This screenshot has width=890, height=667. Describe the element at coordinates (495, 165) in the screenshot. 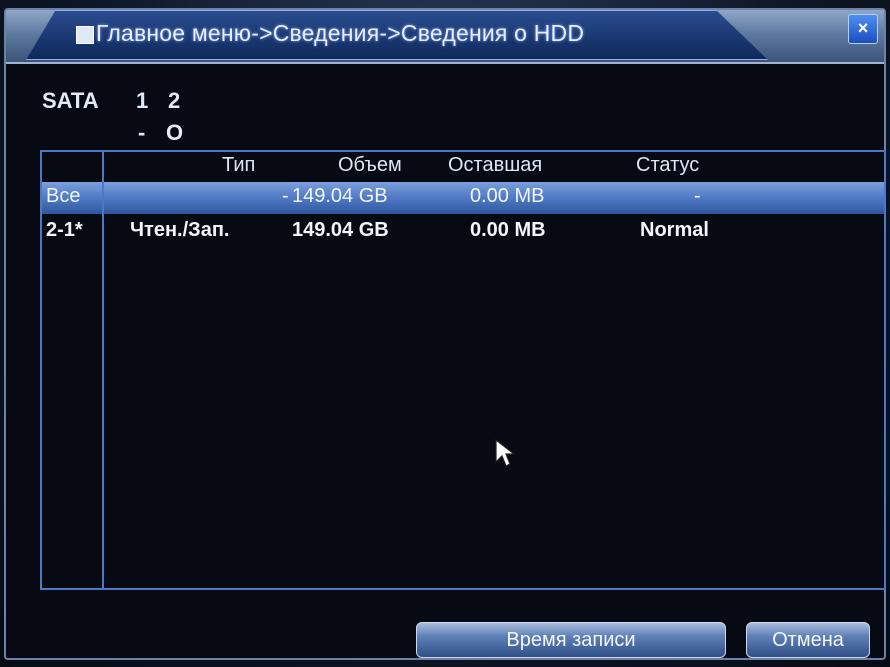

I see `header-remaining: Оставшая` at that location.